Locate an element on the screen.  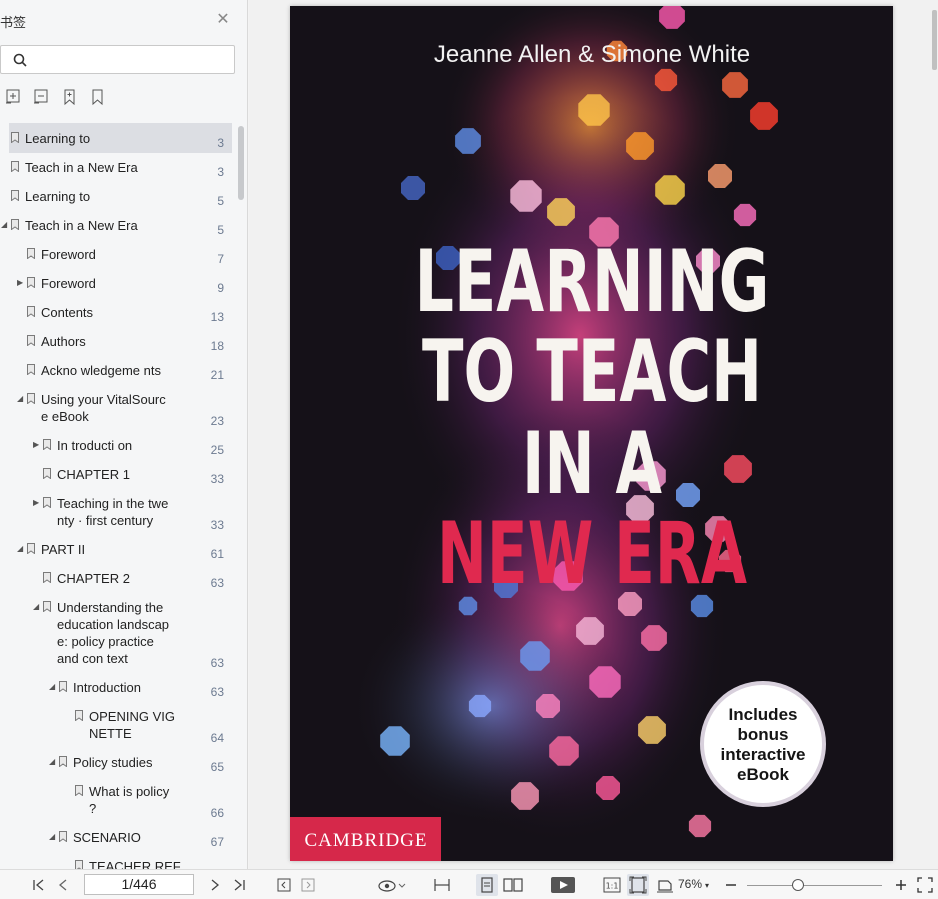
rotate-icon is located at coordinates (665, 885).